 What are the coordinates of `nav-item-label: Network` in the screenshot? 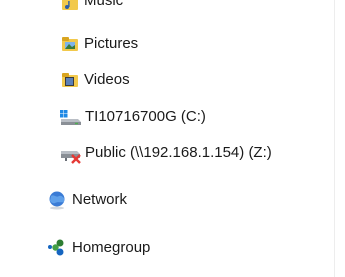 It's located at (100, 199).